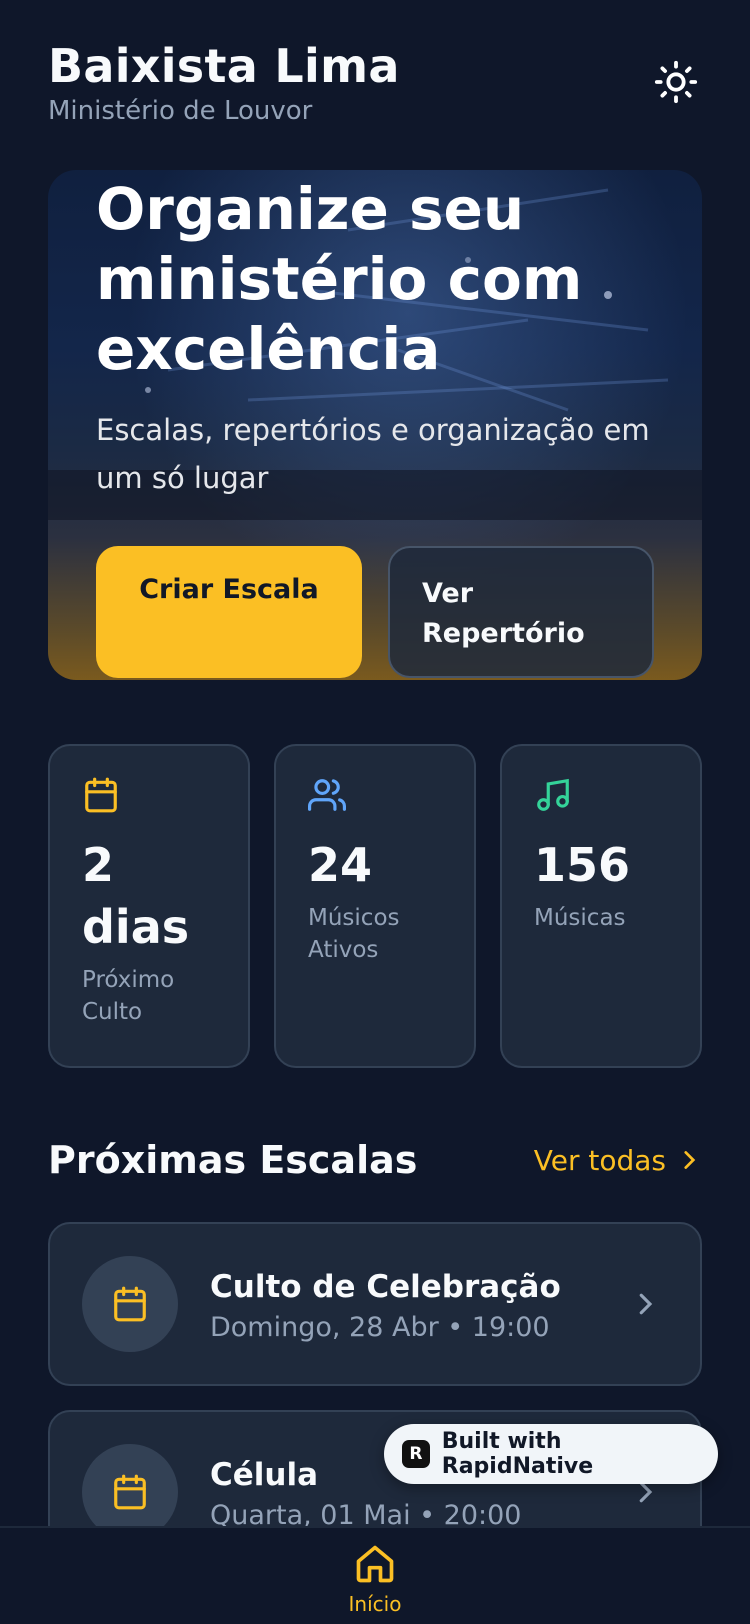  I want to click on stat-card-active-musicians: 24 Músicos Ativos, so click(375, 906).